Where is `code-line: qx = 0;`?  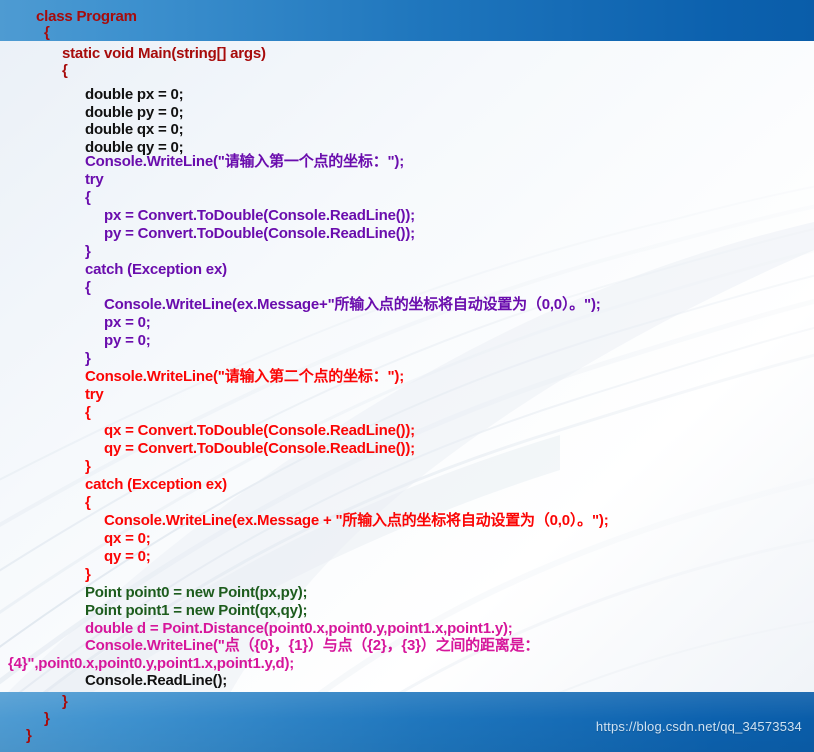
code-line: qx = 0; is located at coordinates (127, 538).